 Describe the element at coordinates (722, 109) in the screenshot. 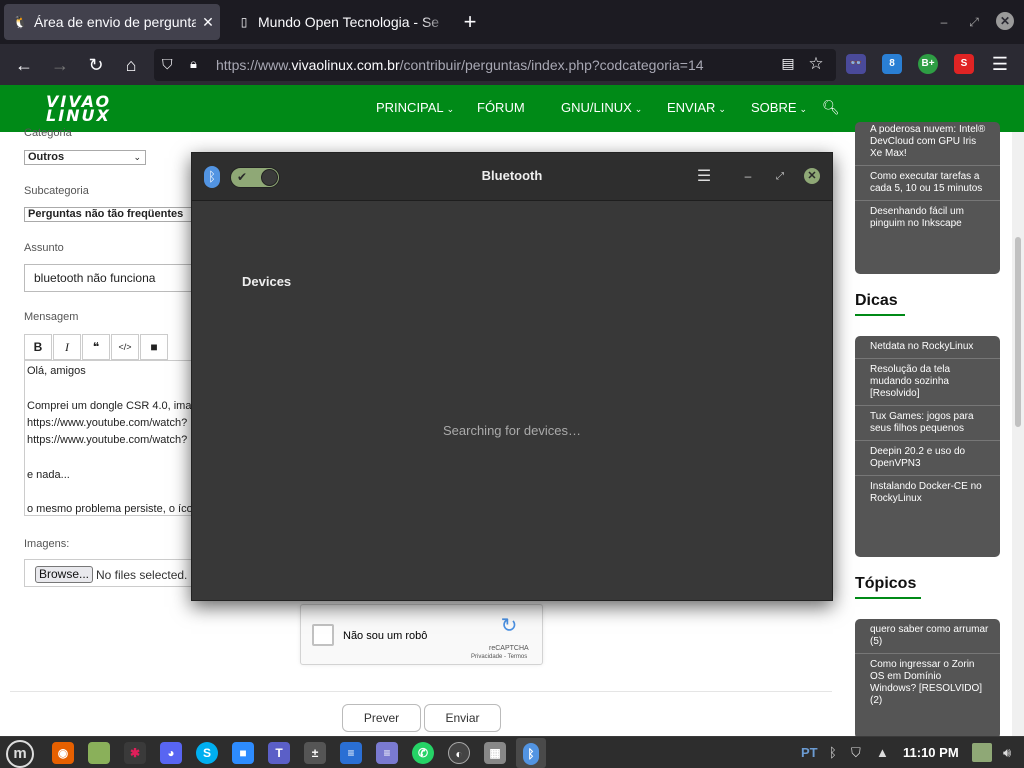

I see `chevron-down-icon: ⌄` at that location.